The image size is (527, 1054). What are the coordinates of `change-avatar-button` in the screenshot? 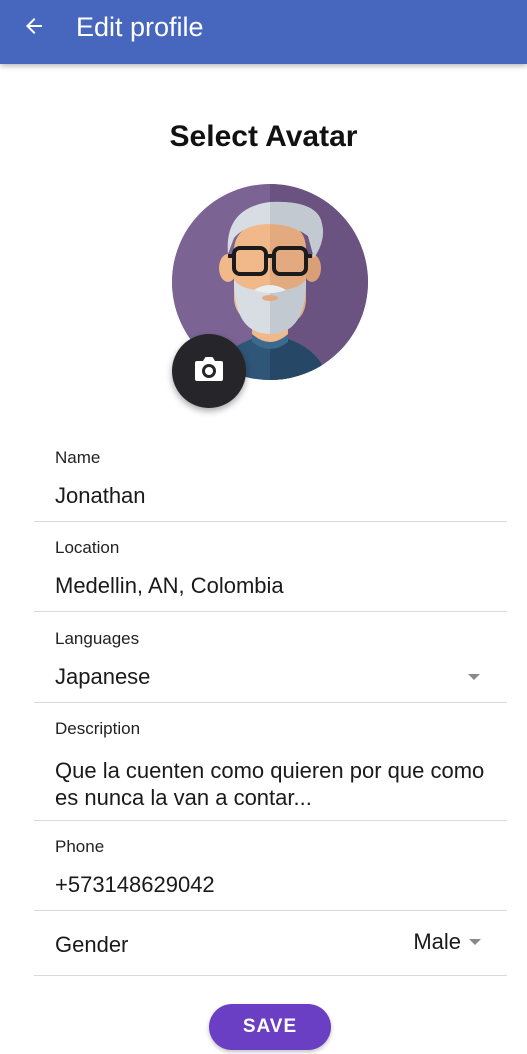 It's located at (209, 371).